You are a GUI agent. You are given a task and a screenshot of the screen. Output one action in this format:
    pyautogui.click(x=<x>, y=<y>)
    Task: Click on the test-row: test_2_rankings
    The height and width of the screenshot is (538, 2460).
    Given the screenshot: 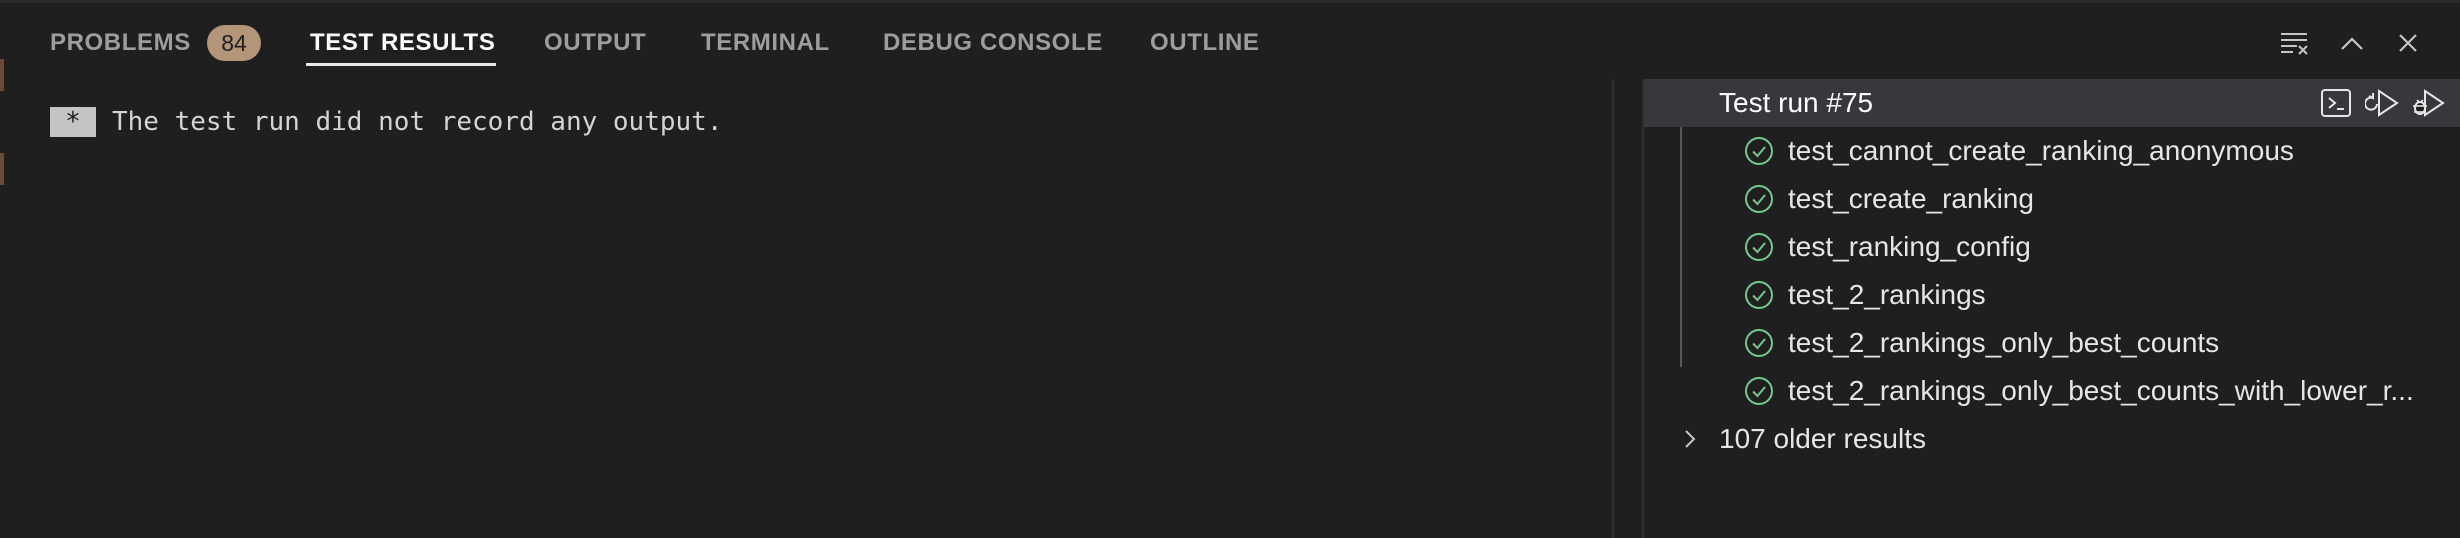 What is the action you would take?
    pyautogui.click(x=2052, y=295)
    